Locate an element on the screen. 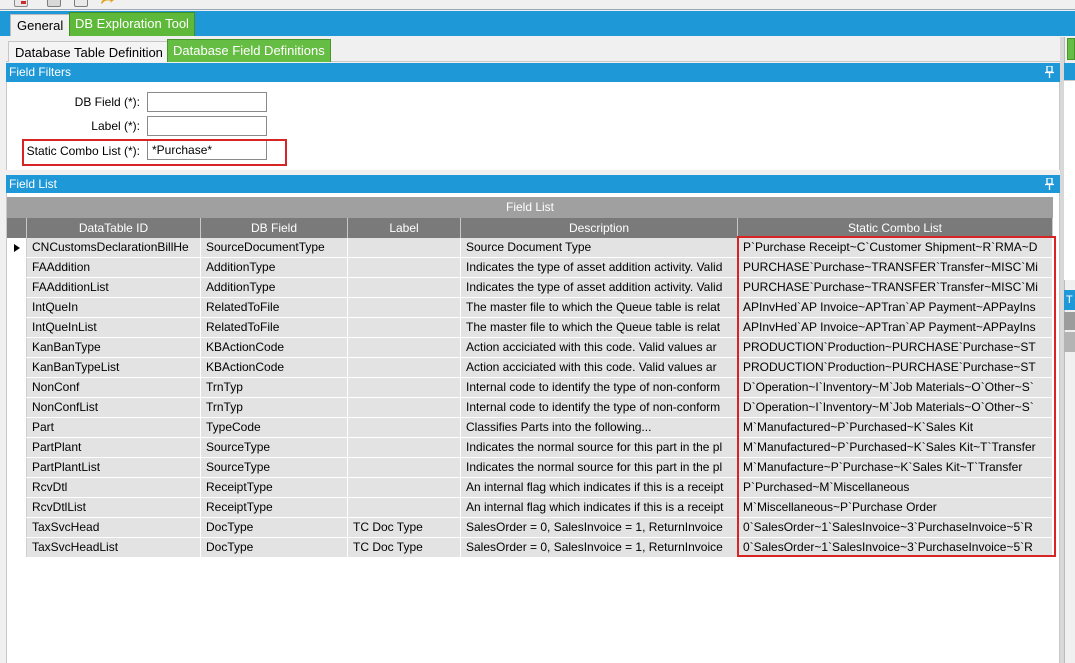 This screenshot has height=663, width=1075. column-header-db-field: DB Field is located at coordinates (274, 228).